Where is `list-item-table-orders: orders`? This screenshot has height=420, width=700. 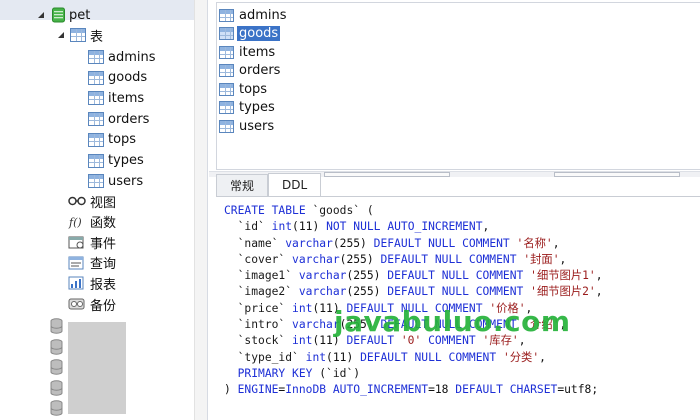 list-item-table-orders: orders is located at coordinates (250, 71).